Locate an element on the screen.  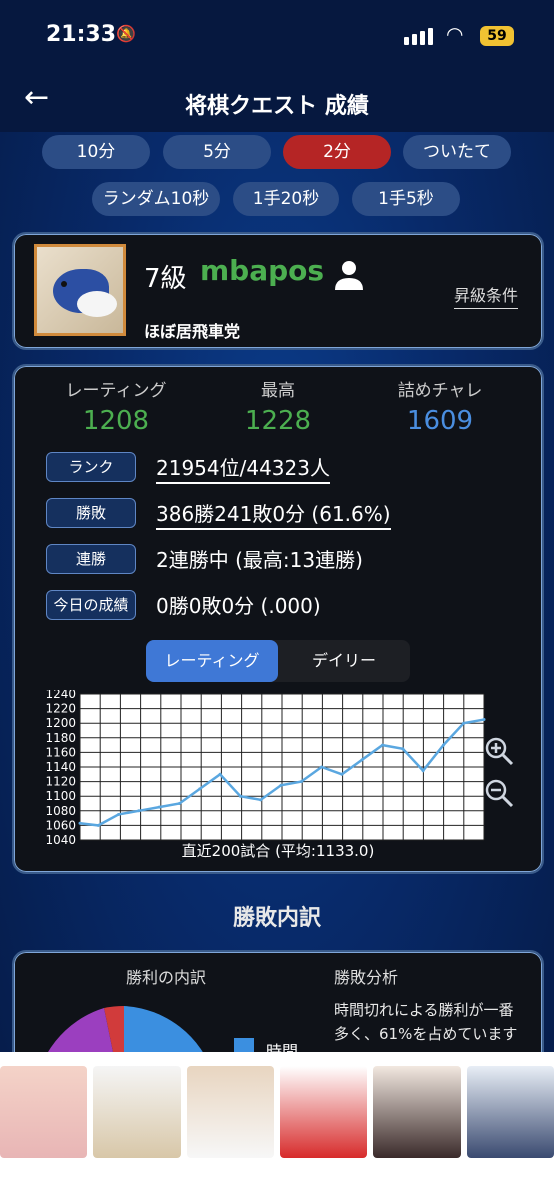
tsume-value: 1609 is located at coordinates (440, 421).